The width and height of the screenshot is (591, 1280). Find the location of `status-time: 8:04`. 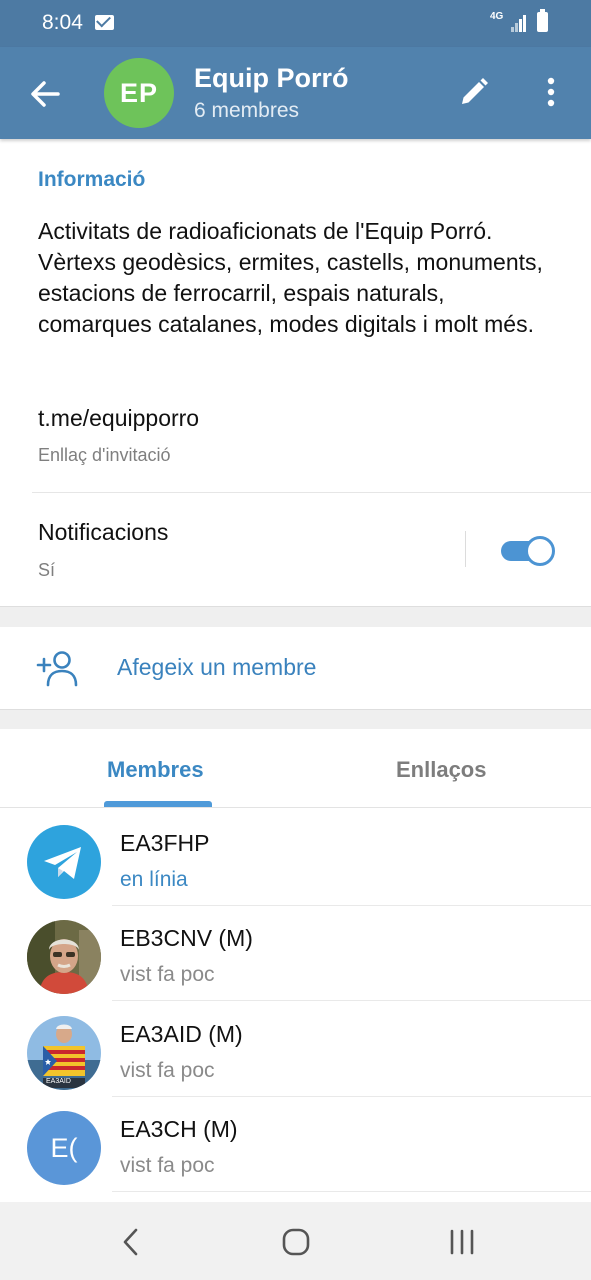

status-time: 8:04 is located at coordinates (62, 22).